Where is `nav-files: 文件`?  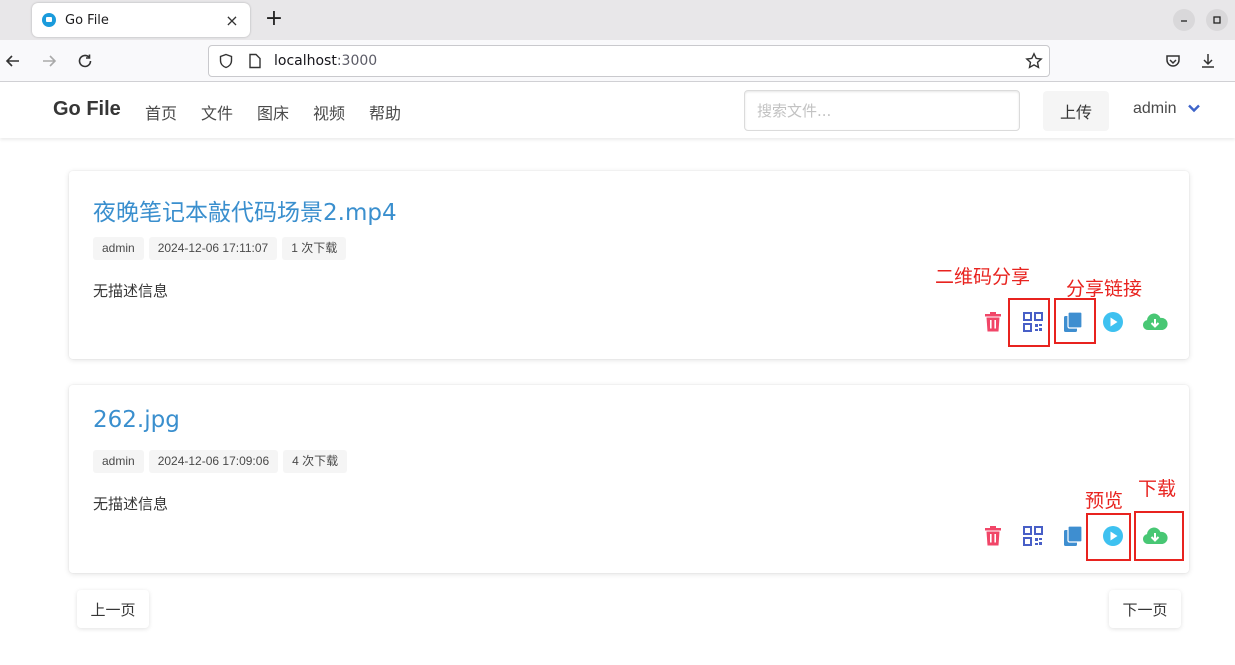 nav-files: 文件 is located at coordinates (217, 112).